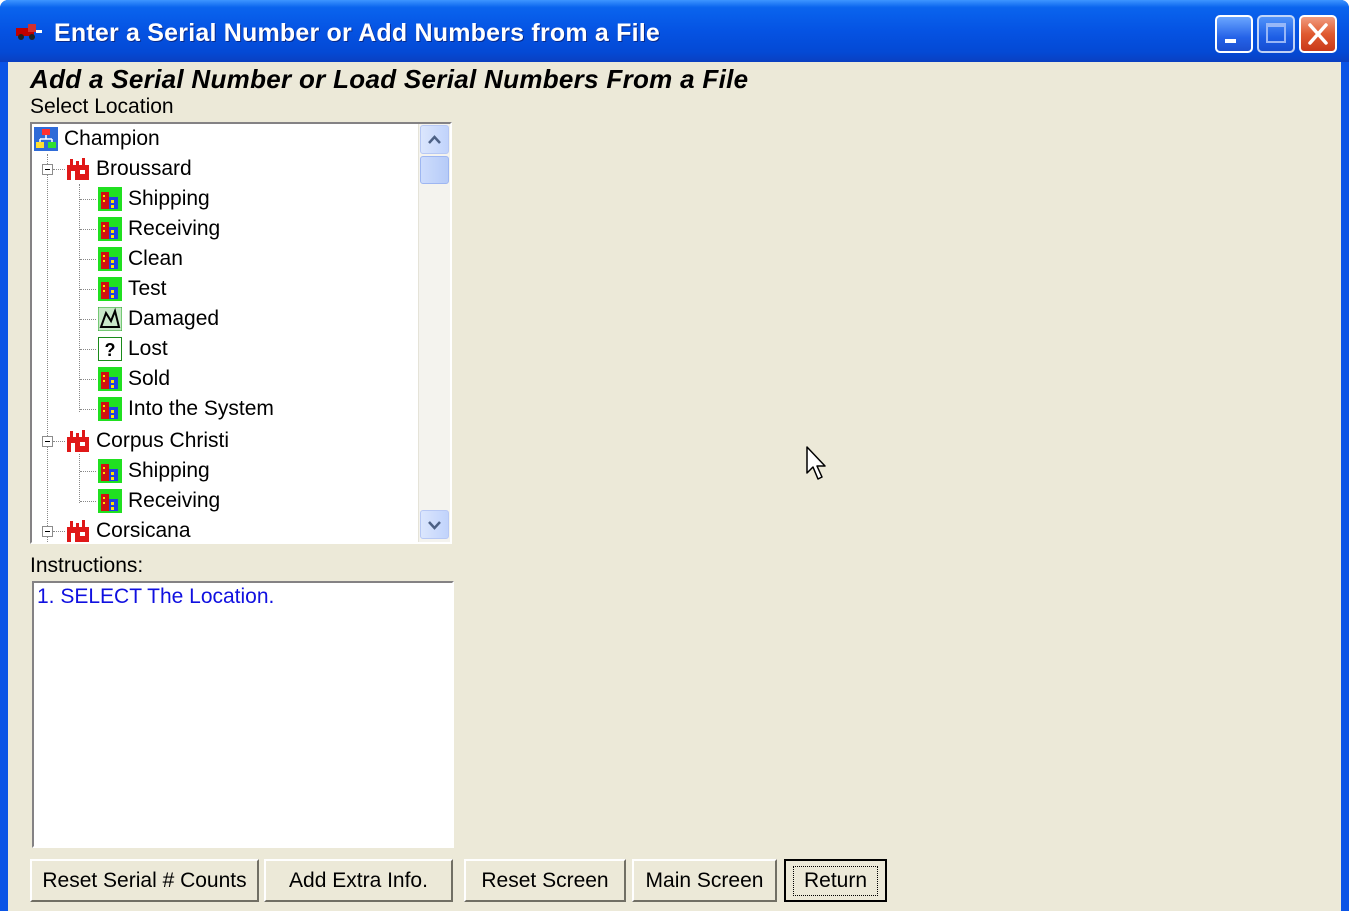 The width and height of the screenshot is (1349, 911). Describe the element at coordinates (147, 288) in the screenshot. I see `tree-node-label: Test` at that location.